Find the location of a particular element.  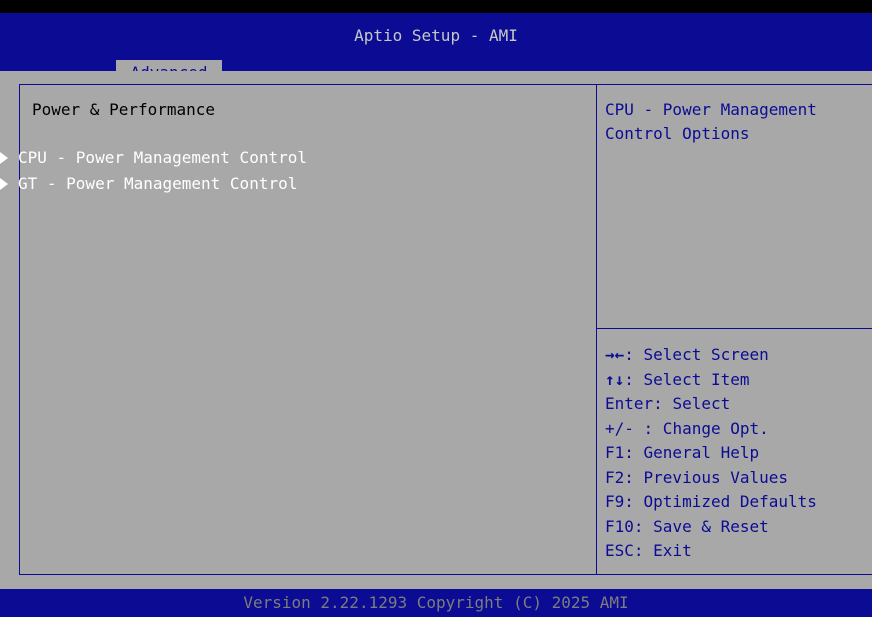

section-title: Power & Performance is located at coordinates (124, 109).